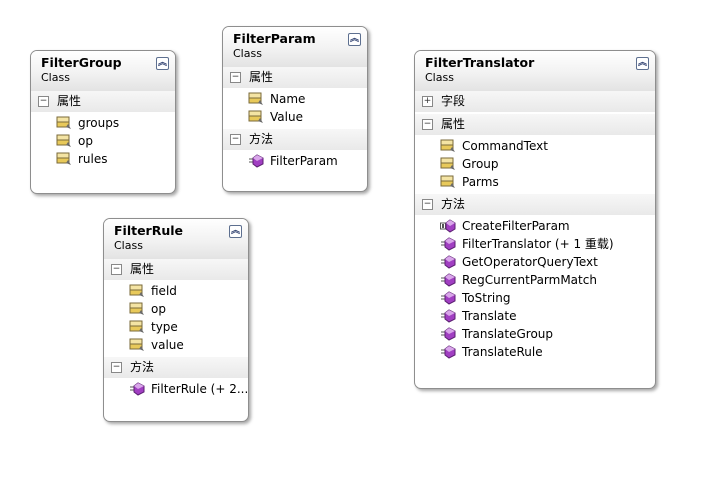 This screenshot has width=703, height=490. I want to click on method-item: FilterParam, so click(295, 161).